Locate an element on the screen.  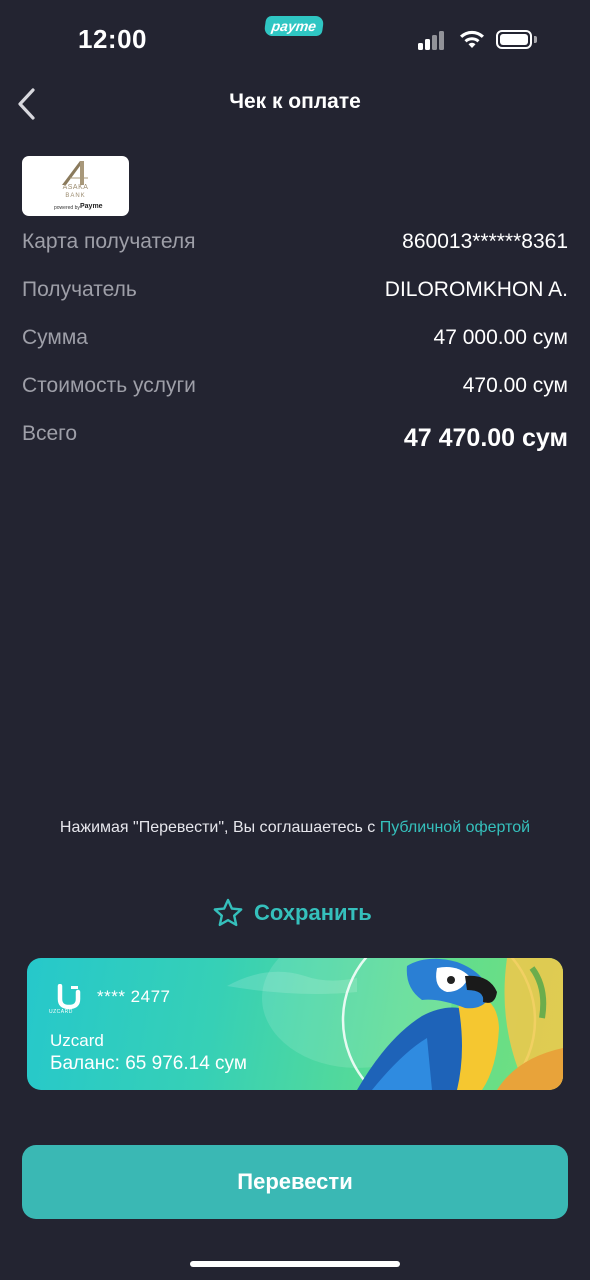
public-offer-link: Публичной офертой is located at coordinates (455, 827).